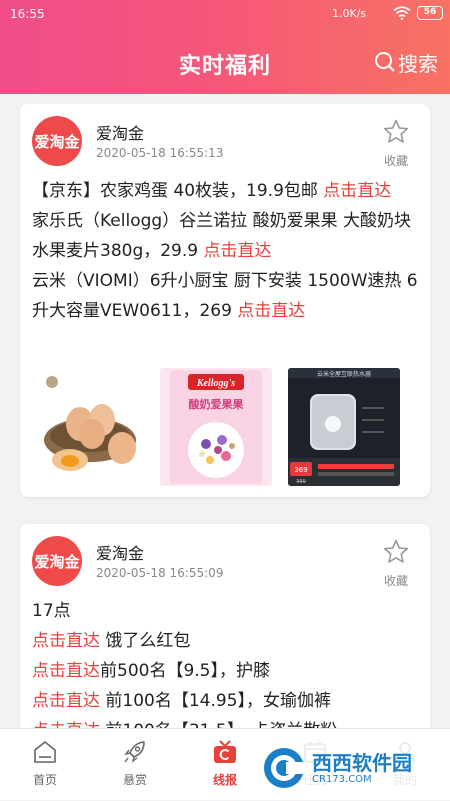 The height and width of the screenshot is (801, 450). Describe the element at coordinates (342, 779) in the screenshot. I see `watermark-sub: CR173.COM` at that location.